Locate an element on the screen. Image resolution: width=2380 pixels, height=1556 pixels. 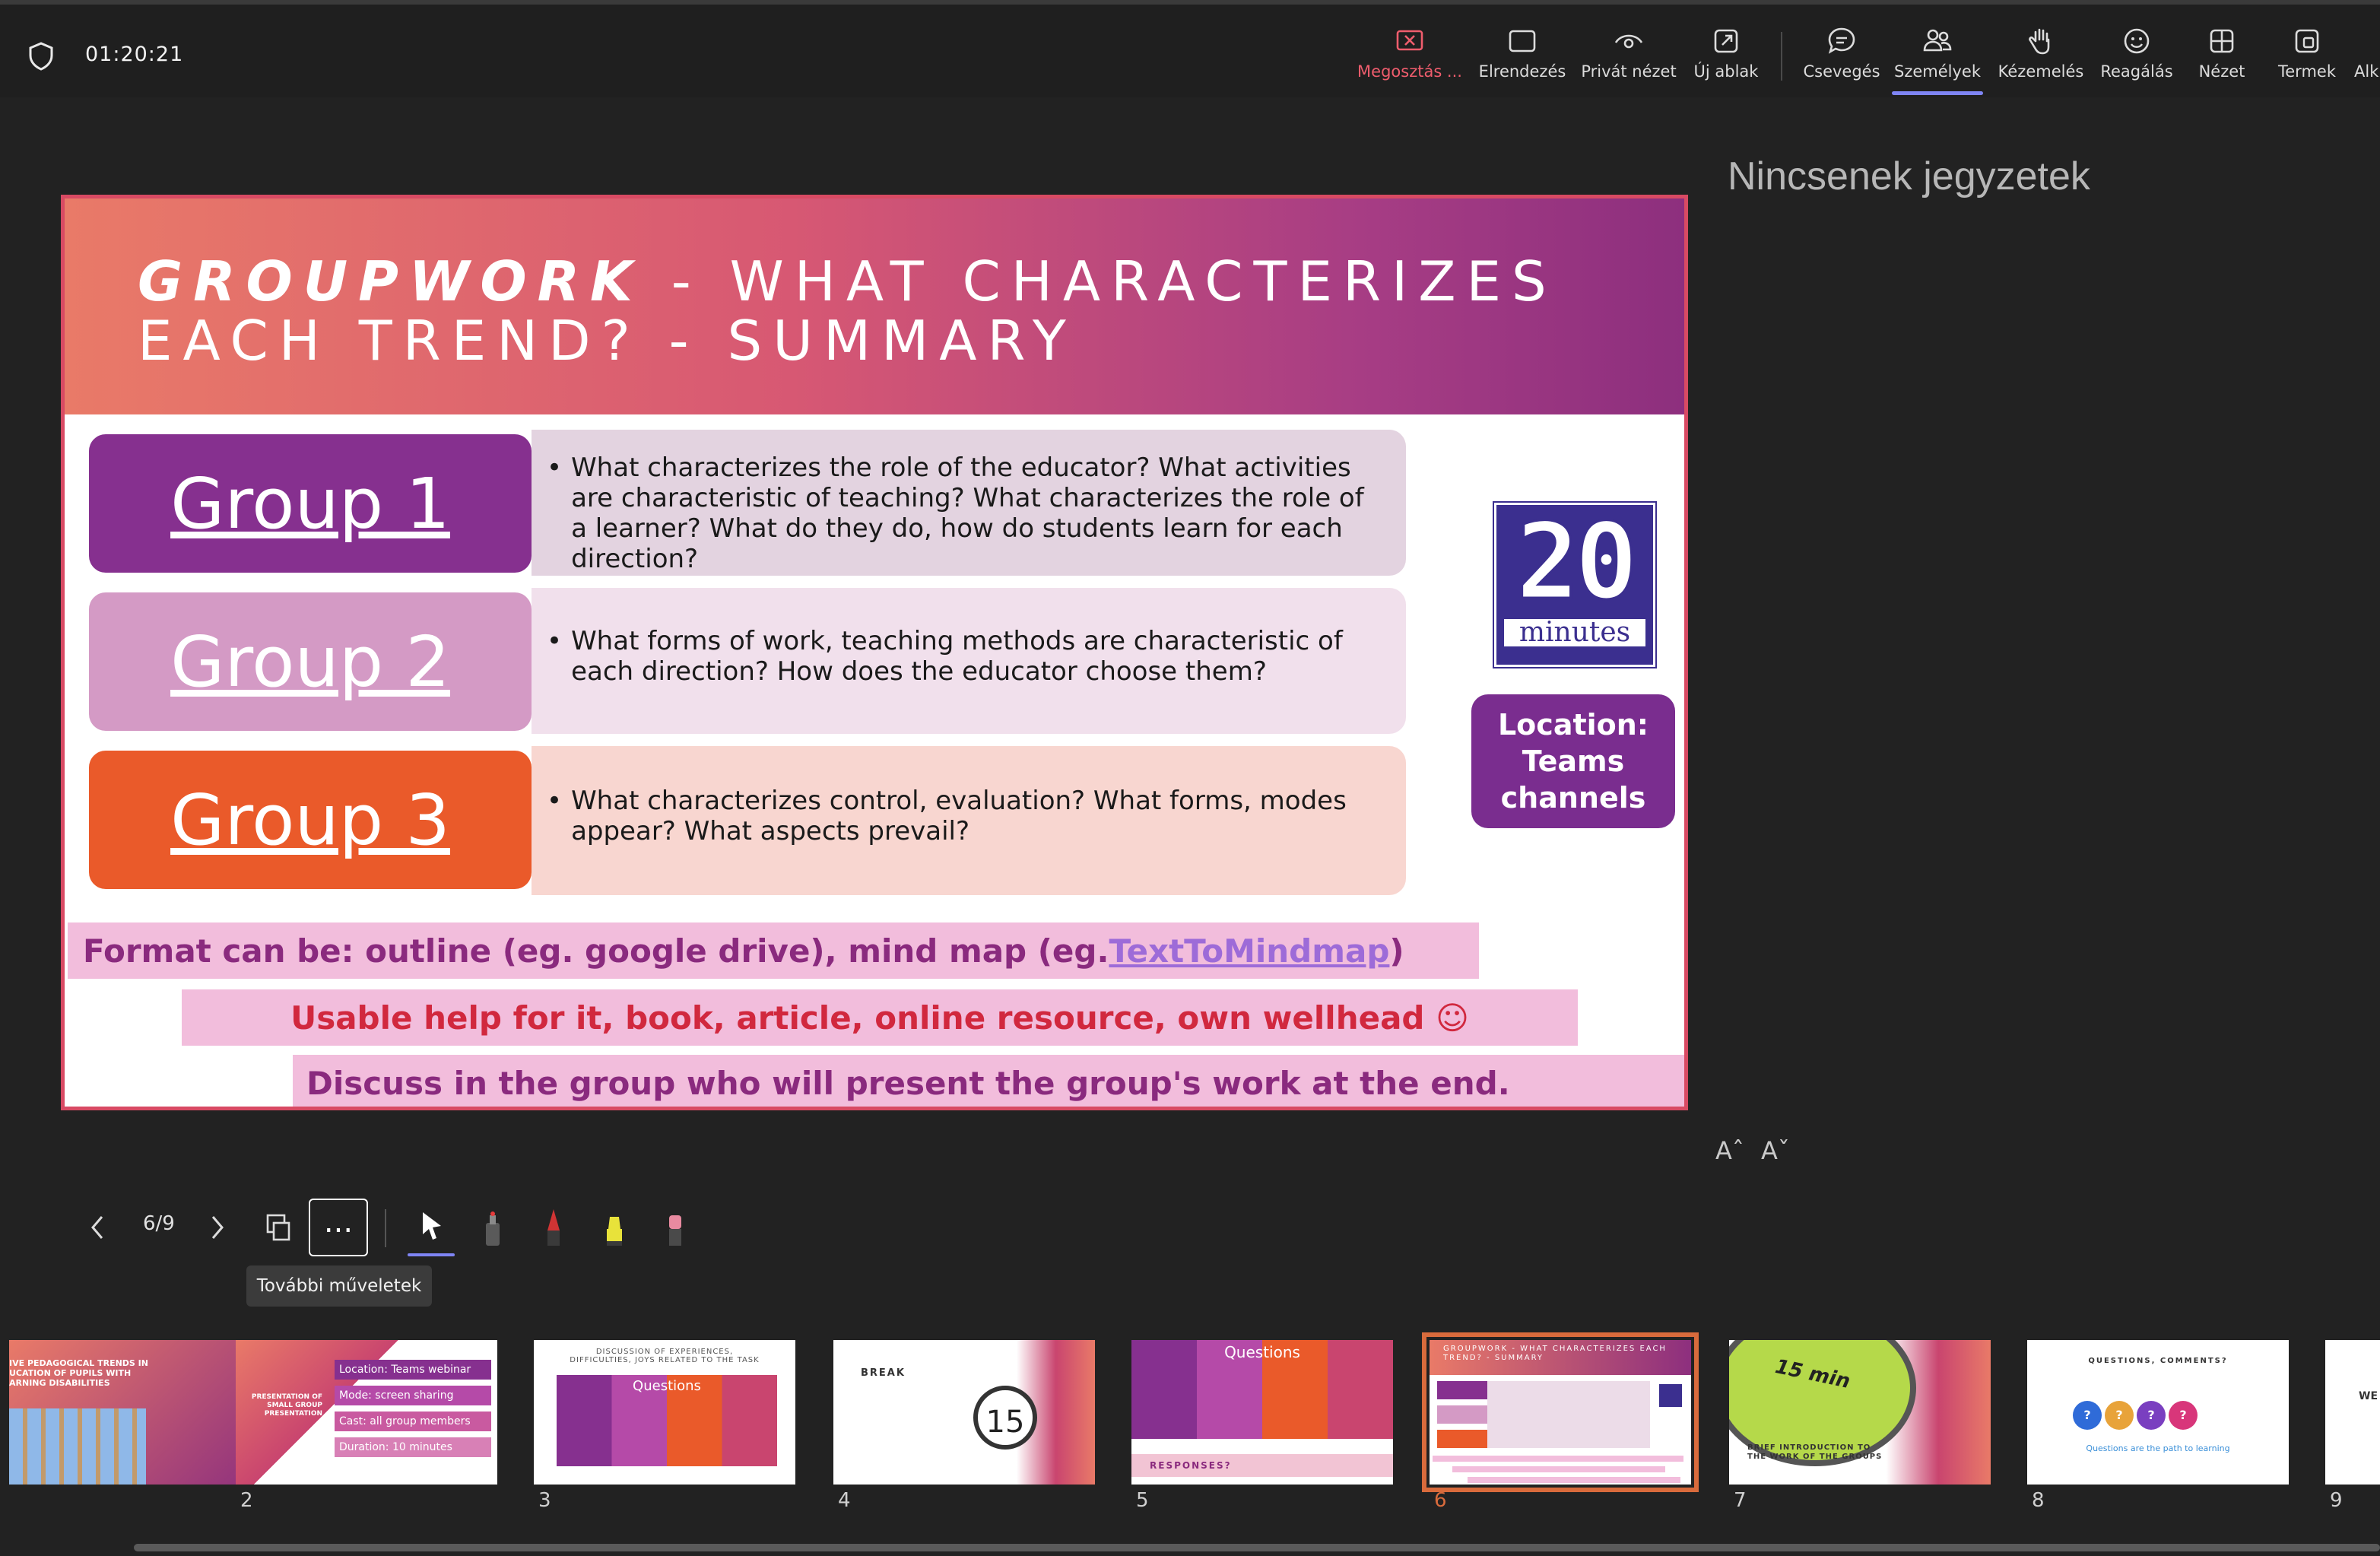
layout-label: Elrendezés is located at coordinates (1522, 71).